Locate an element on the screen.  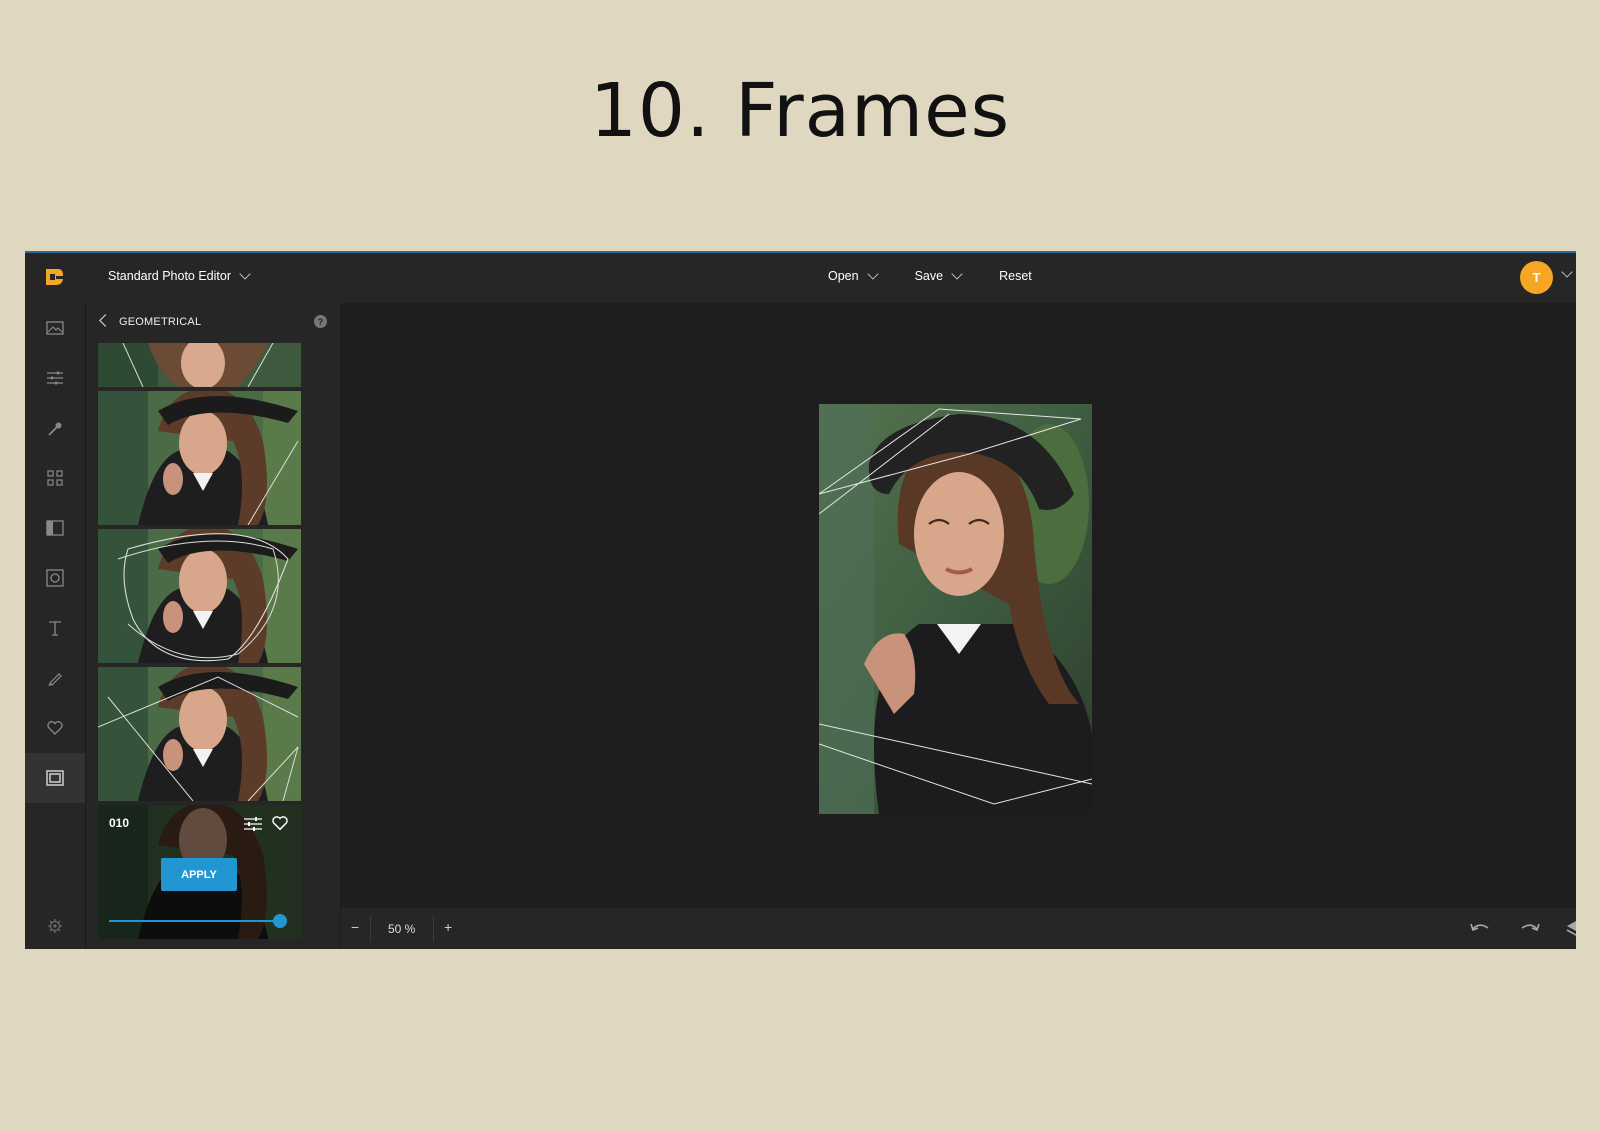
favorites-tool is located at coordinates (55, 728).